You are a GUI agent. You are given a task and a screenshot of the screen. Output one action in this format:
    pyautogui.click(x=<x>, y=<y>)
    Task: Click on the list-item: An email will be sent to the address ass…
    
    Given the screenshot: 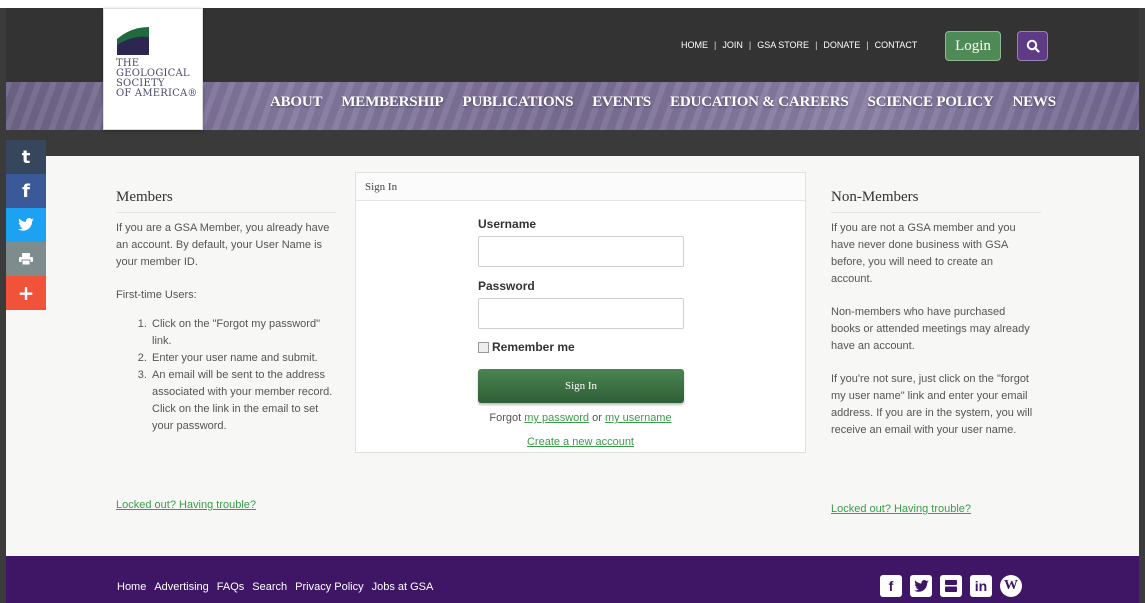 What is the action you would take?
    pyautogui.click(x=243, y=401)
    